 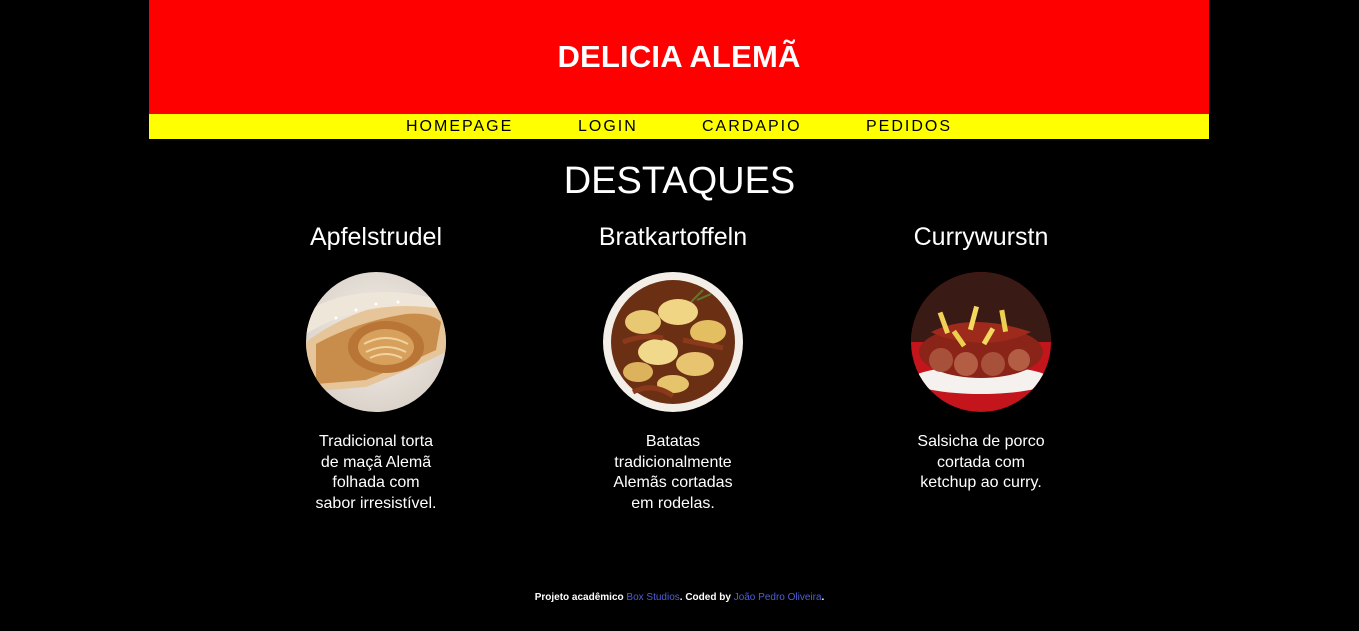 What do you see at coordinates (752, 127) in the screenshot?
I see `nav-item-cardapio: CARDAPIO` at bounding box center [752, 127].